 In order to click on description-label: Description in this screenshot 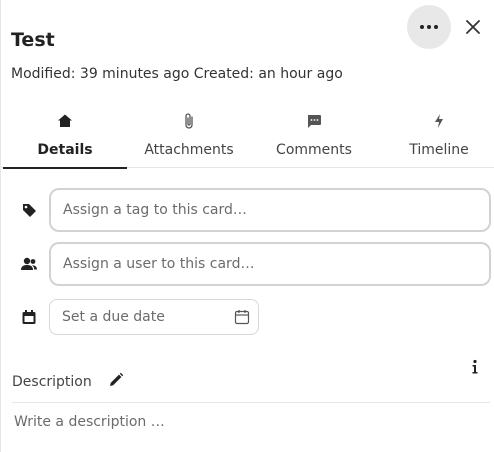, I will do `click(52, 382)`.